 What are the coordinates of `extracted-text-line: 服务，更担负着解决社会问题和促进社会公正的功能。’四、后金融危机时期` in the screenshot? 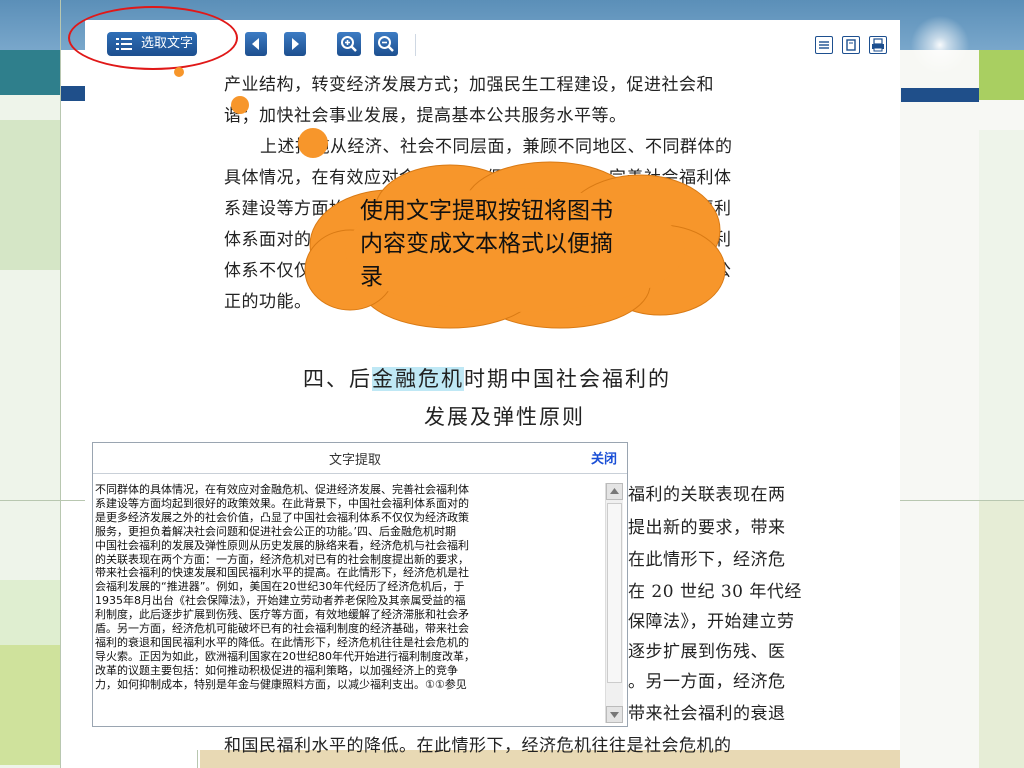 It's located at (275, 531).